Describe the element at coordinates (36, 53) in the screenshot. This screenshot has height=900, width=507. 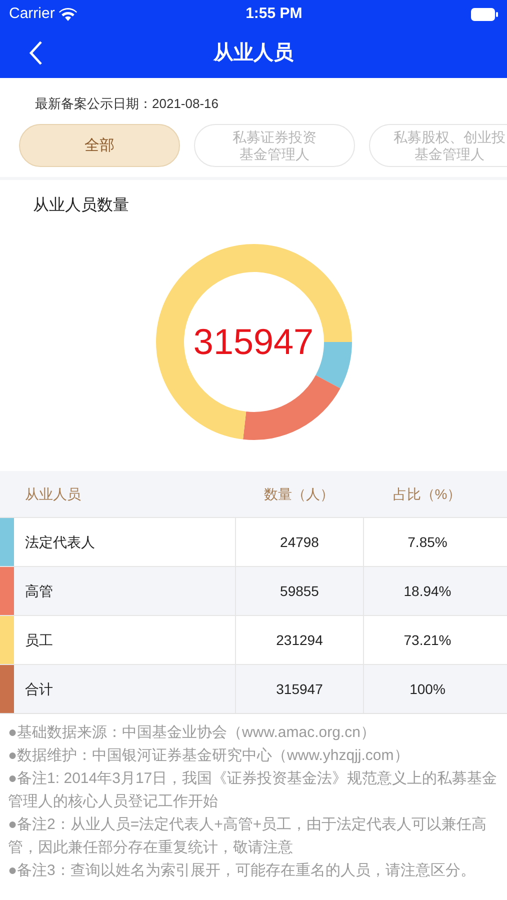
I see `back-button` at that location.